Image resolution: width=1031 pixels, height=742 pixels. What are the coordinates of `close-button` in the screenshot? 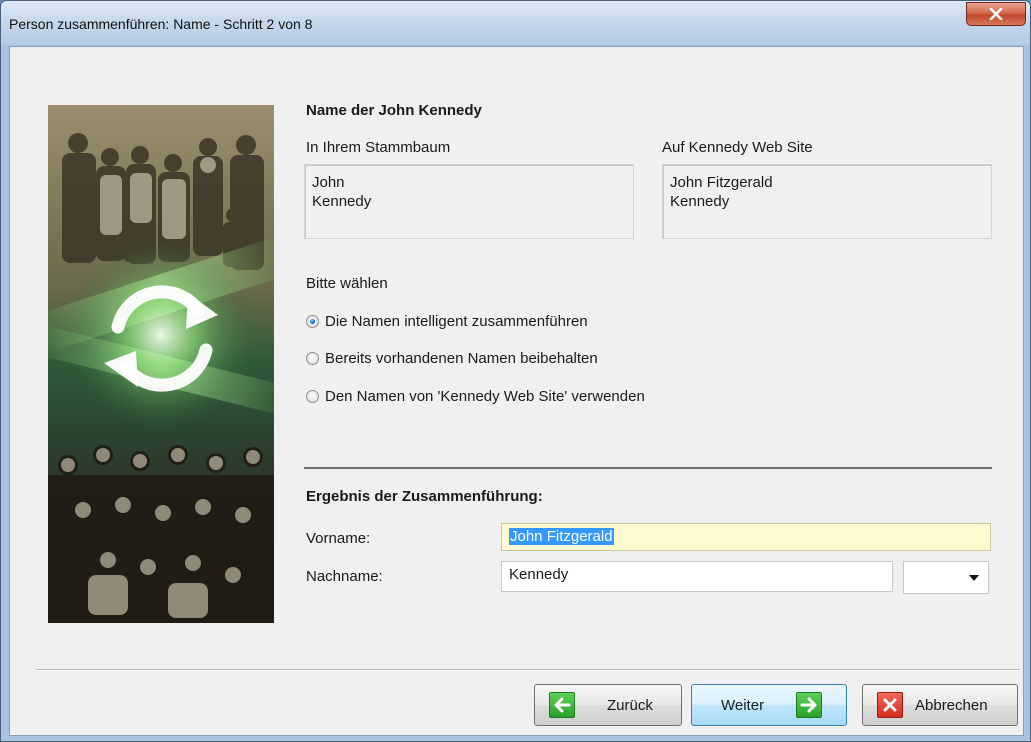 It's located at (996, 14).